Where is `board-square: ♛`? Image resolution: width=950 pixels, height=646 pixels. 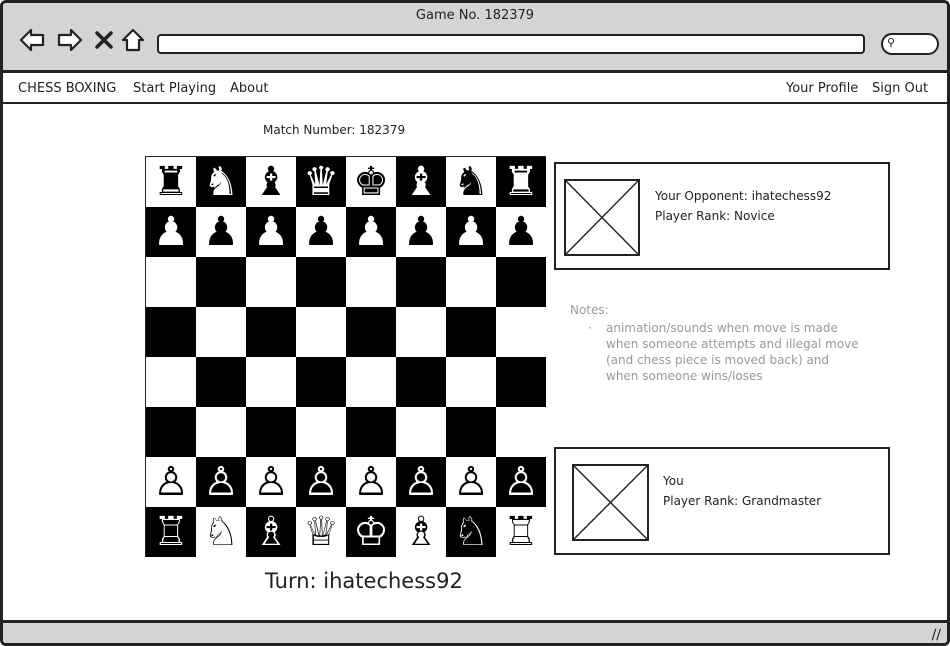
board-square: ♛ is located at coordinates (321, 182).